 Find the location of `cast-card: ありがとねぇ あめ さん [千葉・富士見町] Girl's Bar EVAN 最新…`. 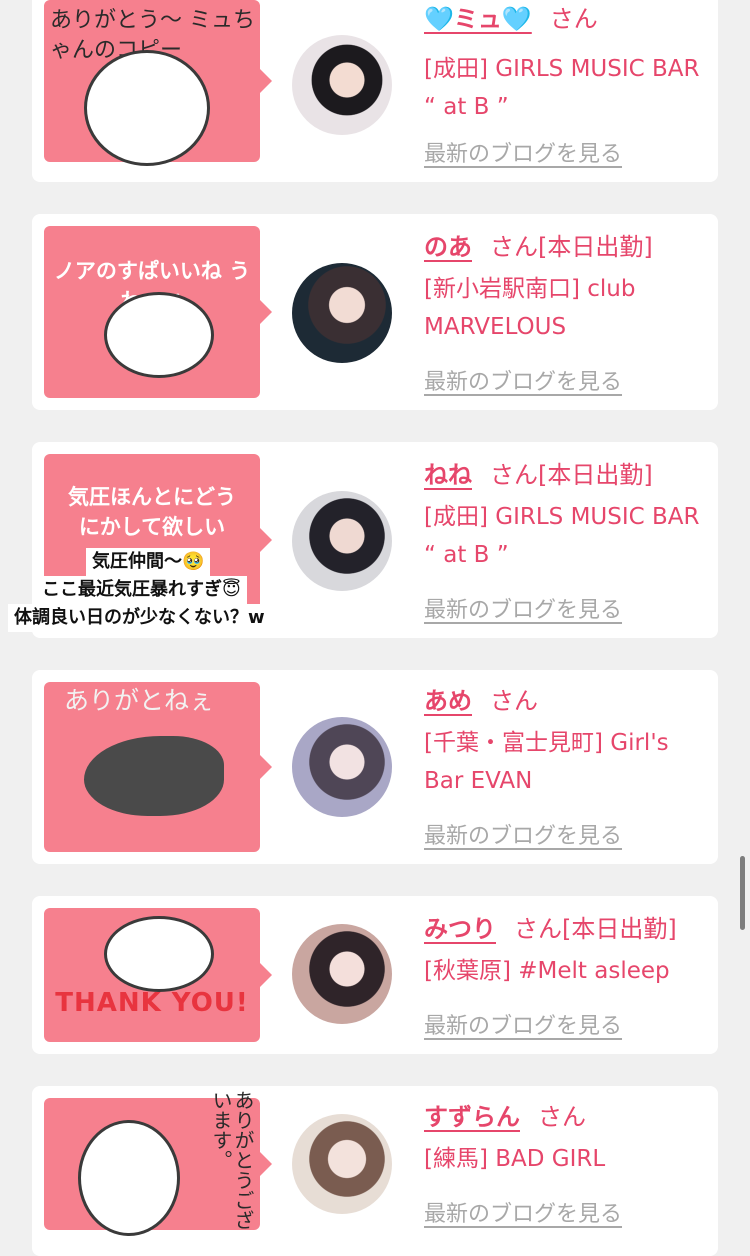

cast-card: ありがとねぇ あめ さん [千葉・富士見町] Girl's Bar EVAN 最新… is located at coordinates (375, 767).